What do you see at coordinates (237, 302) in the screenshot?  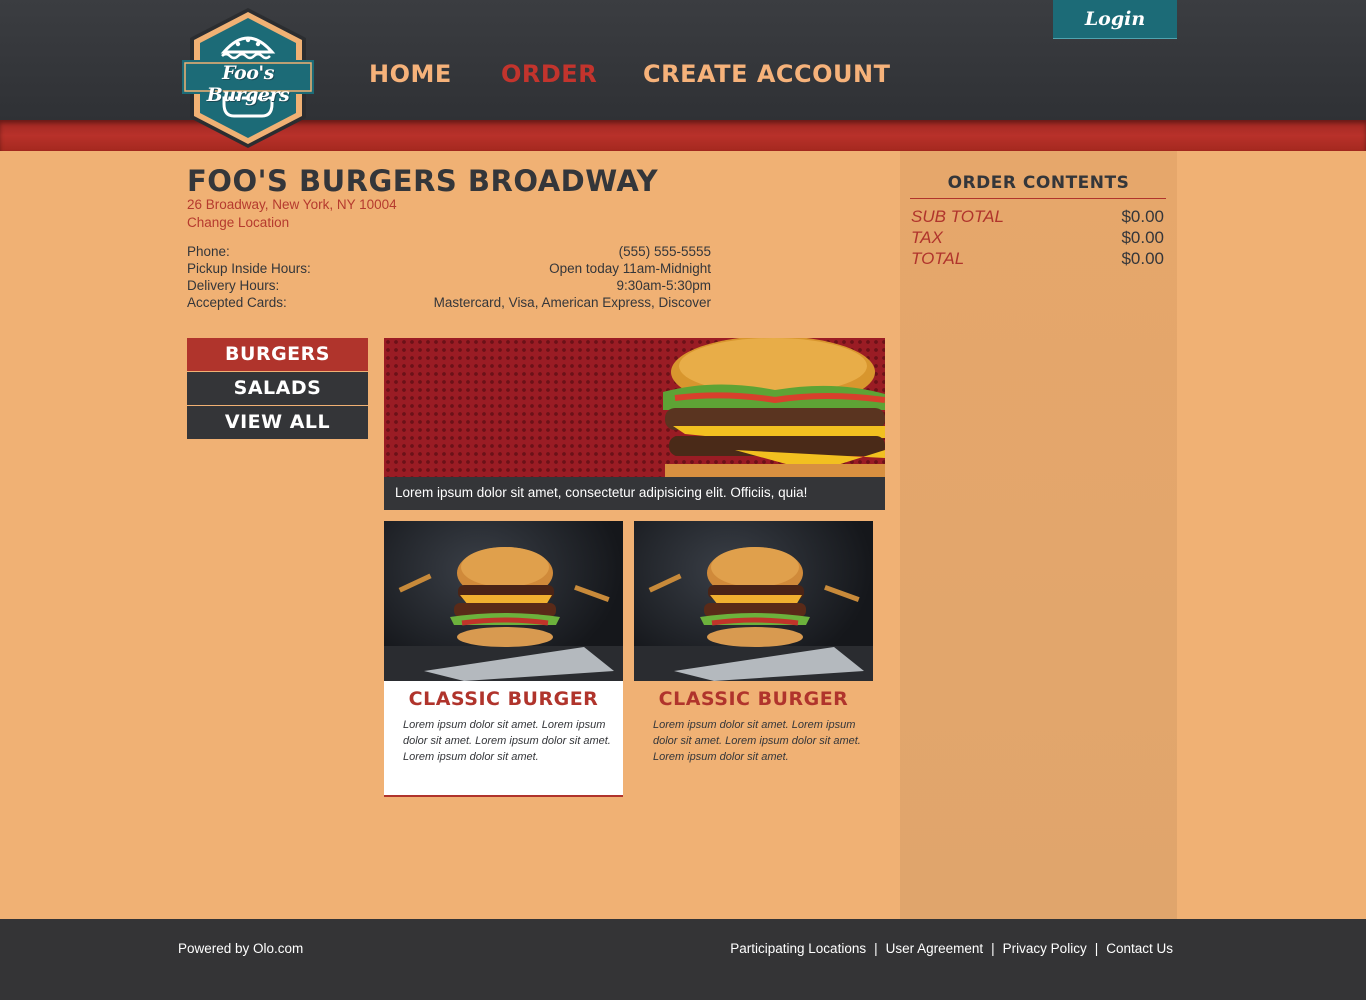 I see `info-label: Accepted Cards:` at bounding box center [237, 302].